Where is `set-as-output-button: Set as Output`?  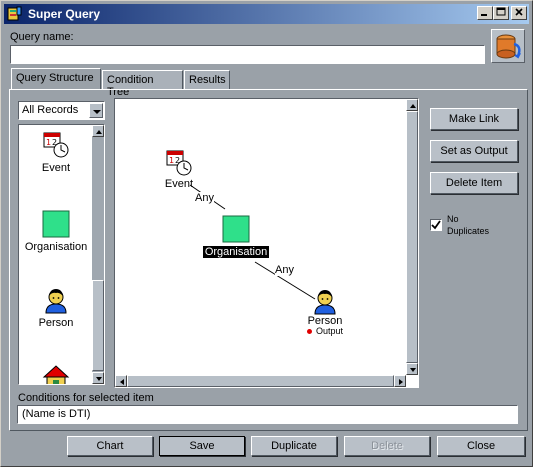 set-as-output-button: Set as Output is located at coordinates (474, 151).